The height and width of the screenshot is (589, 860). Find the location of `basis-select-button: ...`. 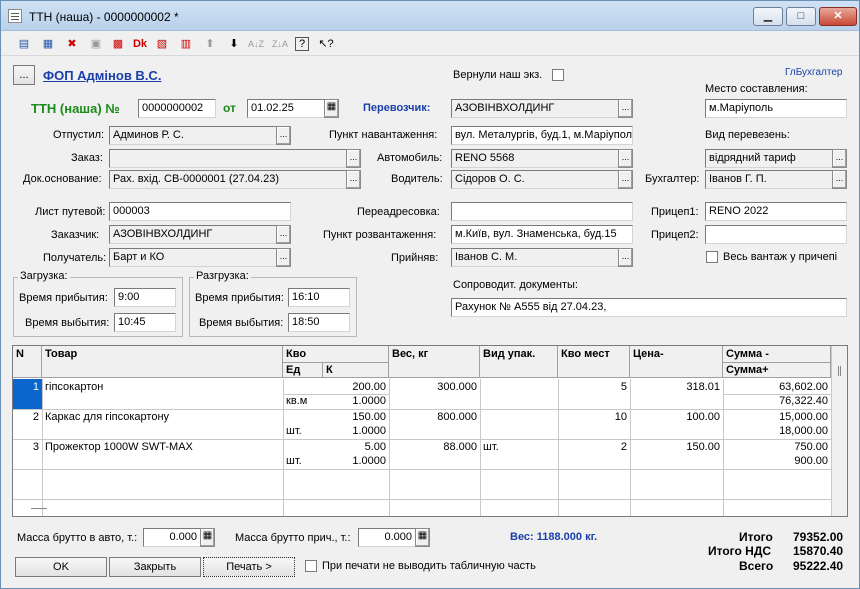

basis-select-button: ... is located at coordinates (353, 179).